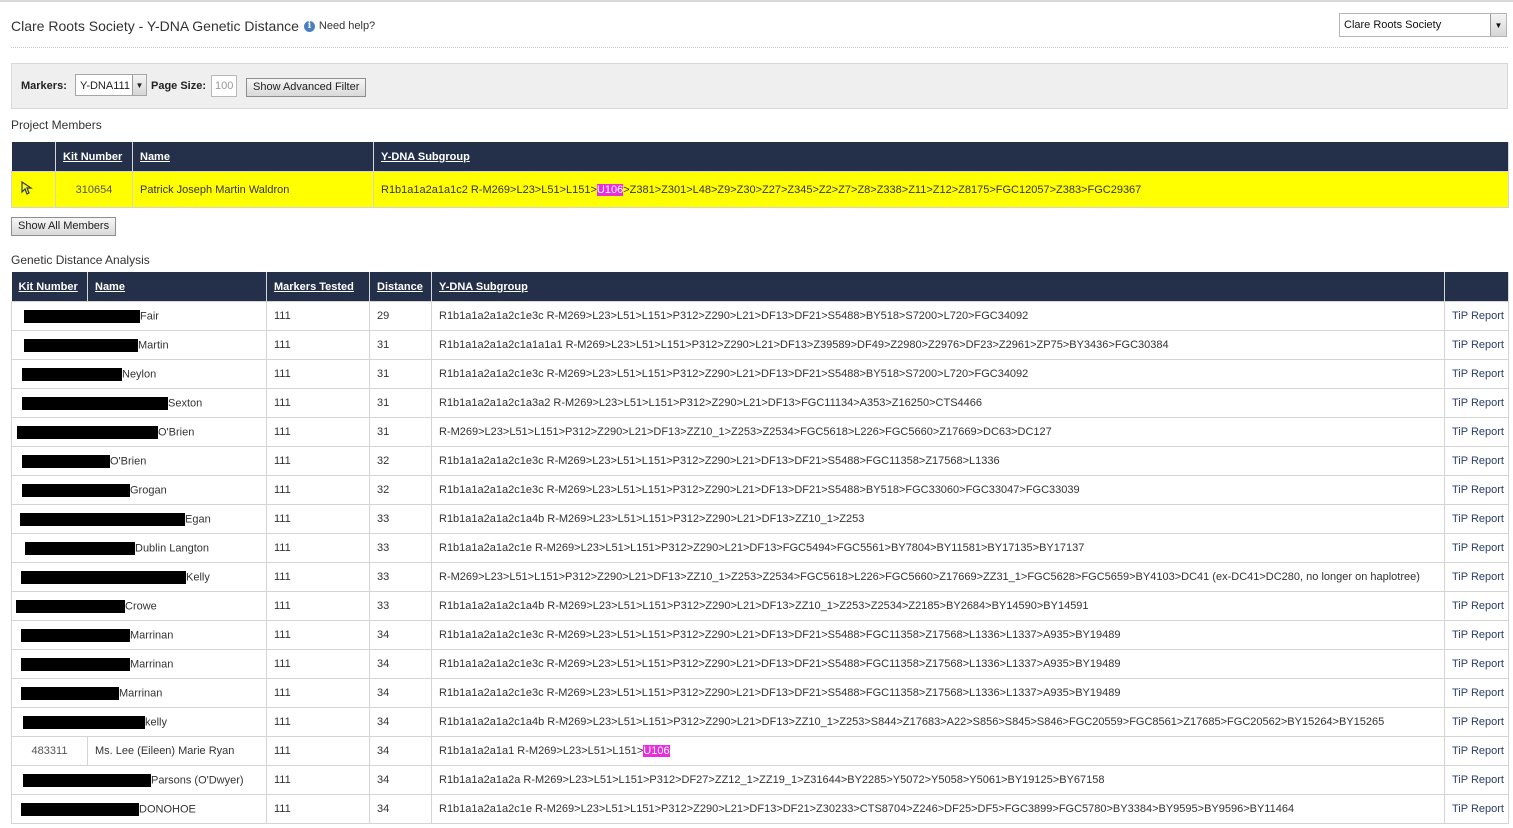 This screenshot has height=828, width=1513. I want to click on project-select: Clare Roots Society ▼, so click(1423, 25).